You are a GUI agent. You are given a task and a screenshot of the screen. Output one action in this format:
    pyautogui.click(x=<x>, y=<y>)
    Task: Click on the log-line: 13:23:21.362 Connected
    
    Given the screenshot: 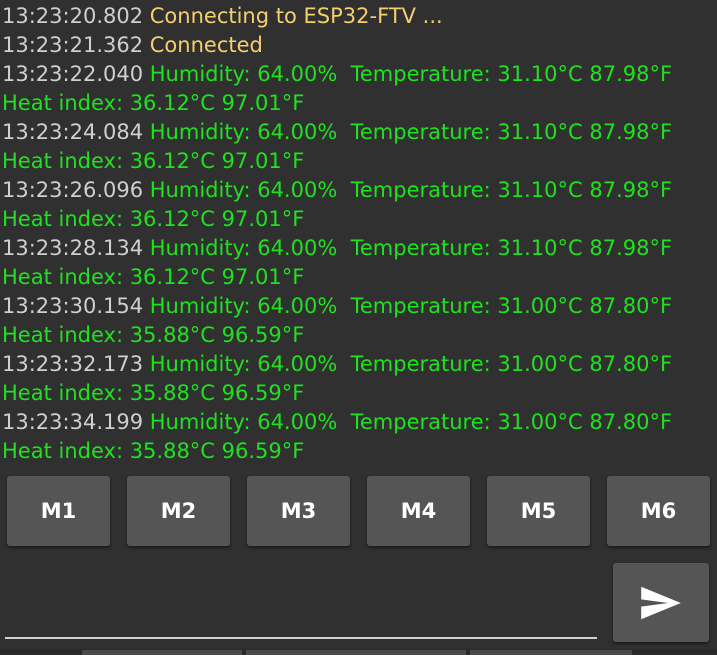 What is the action you would take?
    pyautogui.click(x=358, y=45)
    